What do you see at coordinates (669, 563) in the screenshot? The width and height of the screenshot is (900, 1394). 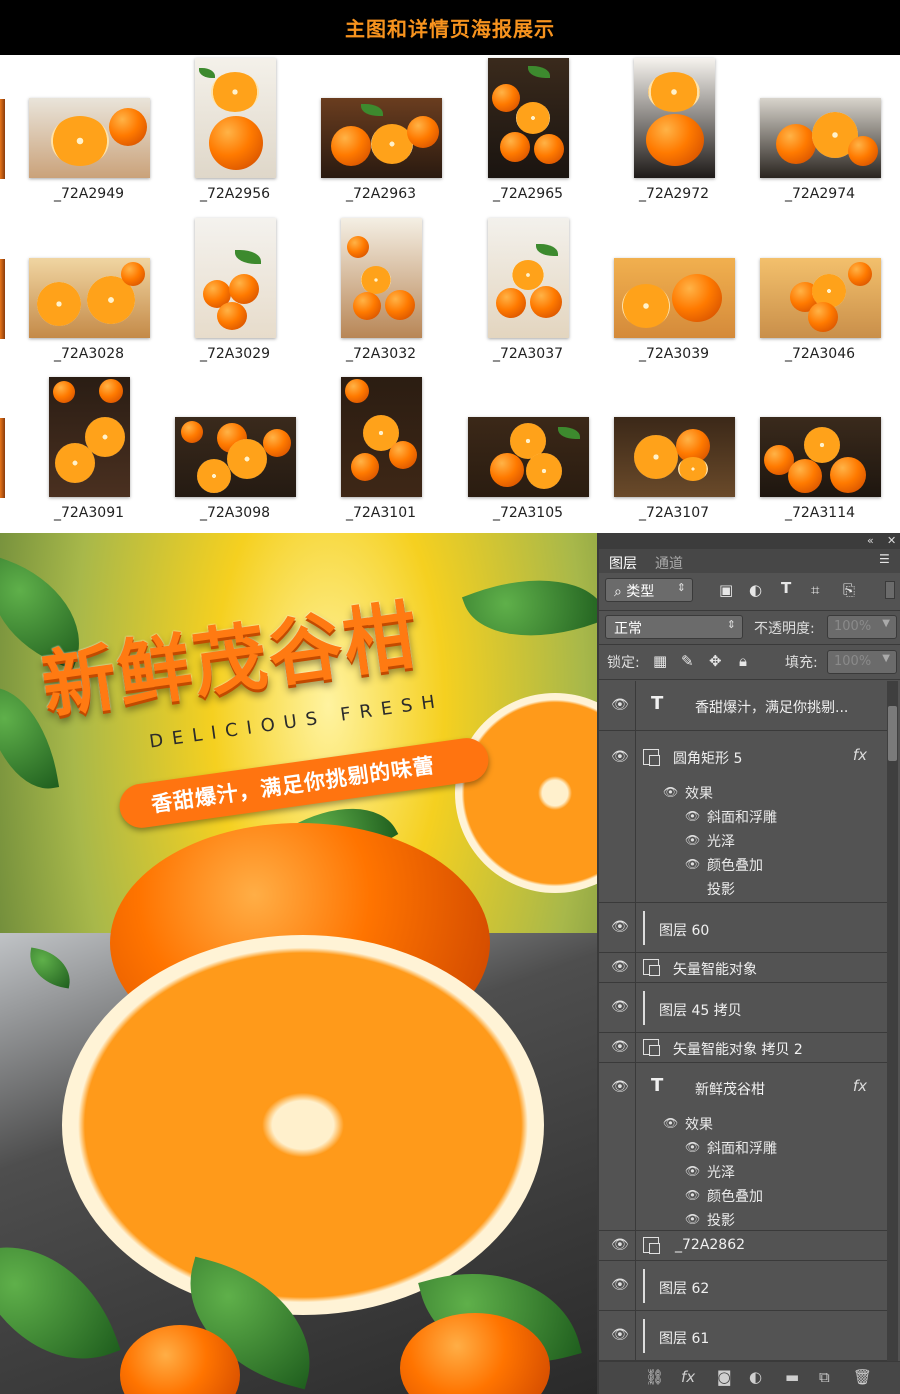 I see `tab-channels: 通道` at bounding box center [669, 563].